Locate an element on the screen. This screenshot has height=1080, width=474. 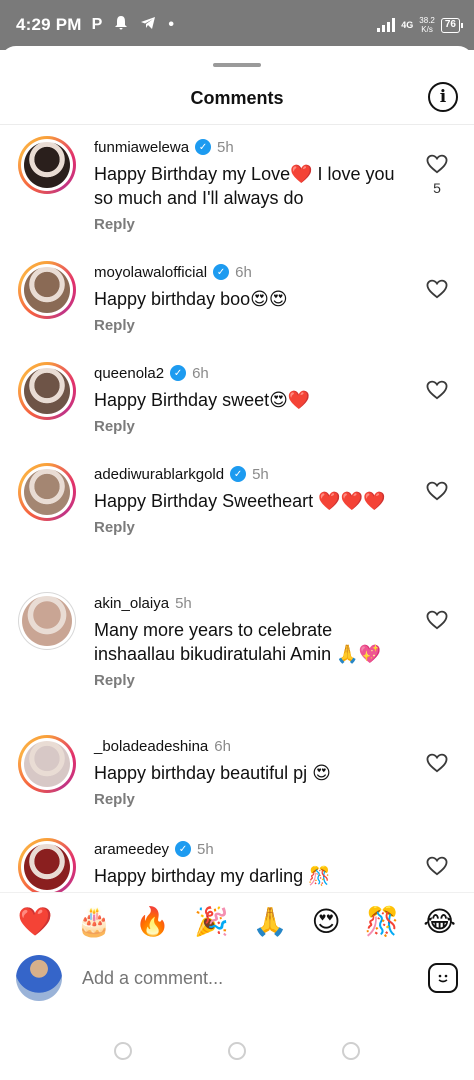
comment-text: Happy birthday boo😍😍 is located at coordinates (191, 299).